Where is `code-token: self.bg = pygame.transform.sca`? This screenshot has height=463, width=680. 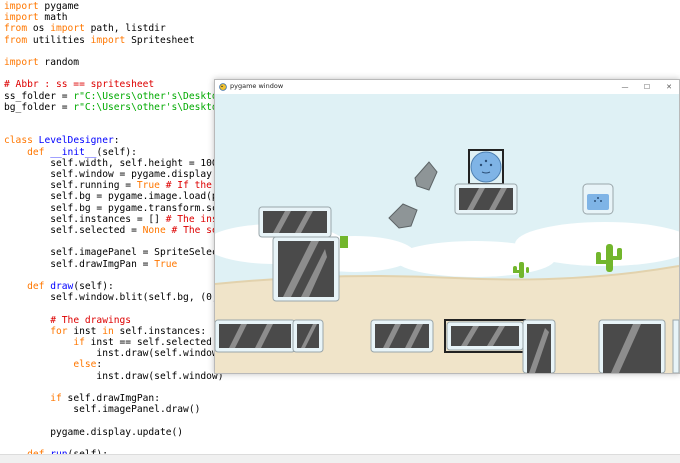
code-token: self.bg = pygame.transform.sca is located at coordinates (114, 208).